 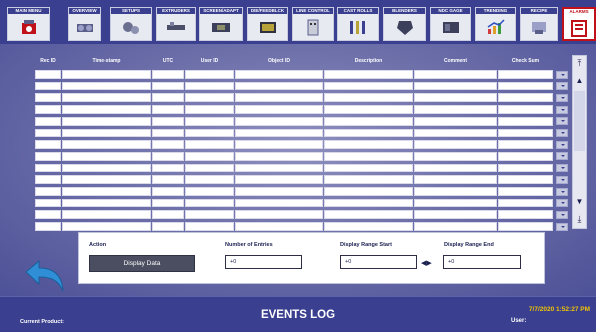 What do you see at coordinates (358, 11) in the screenshot?
I see `nav-label: CAST ROLLS` at bounding box center [358, 11].